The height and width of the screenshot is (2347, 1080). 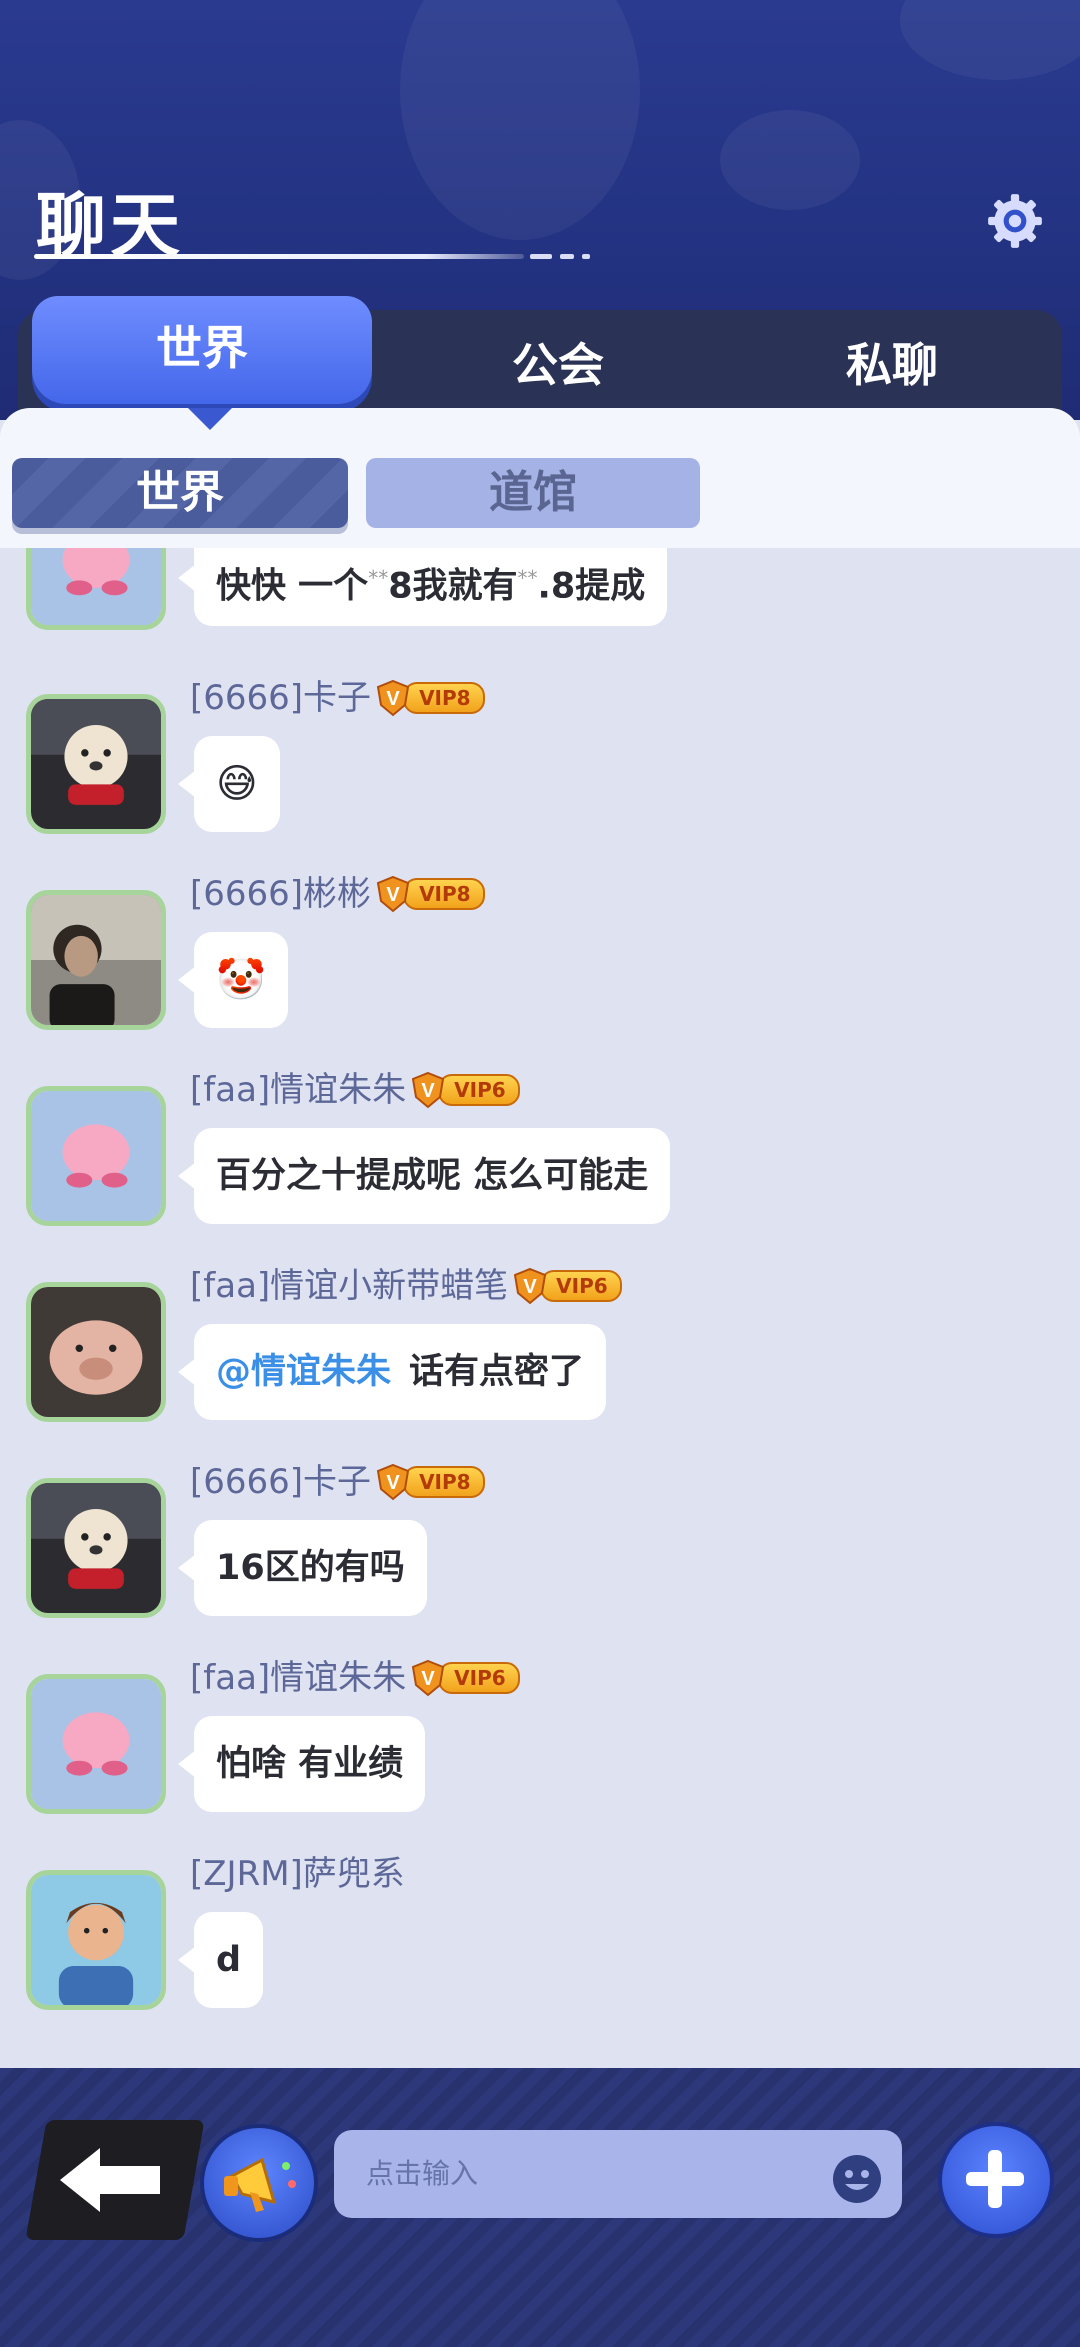 I want to click on subtab-world: 世界, so click(x=180, y=493).